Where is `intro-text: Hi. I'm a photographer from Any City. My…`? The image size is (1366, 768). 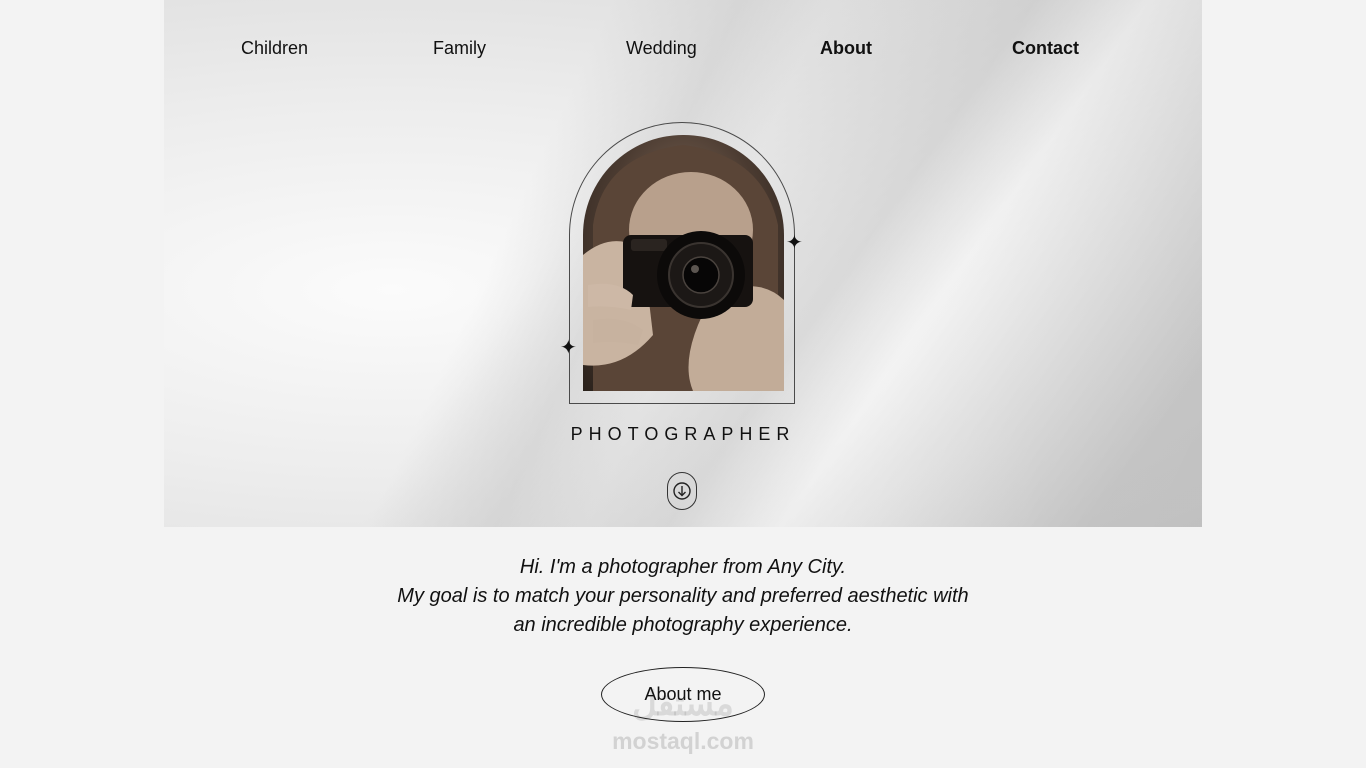
intro-text: Hi. I'm a photographer from Any City. My… is located at coordinates (683, 596).